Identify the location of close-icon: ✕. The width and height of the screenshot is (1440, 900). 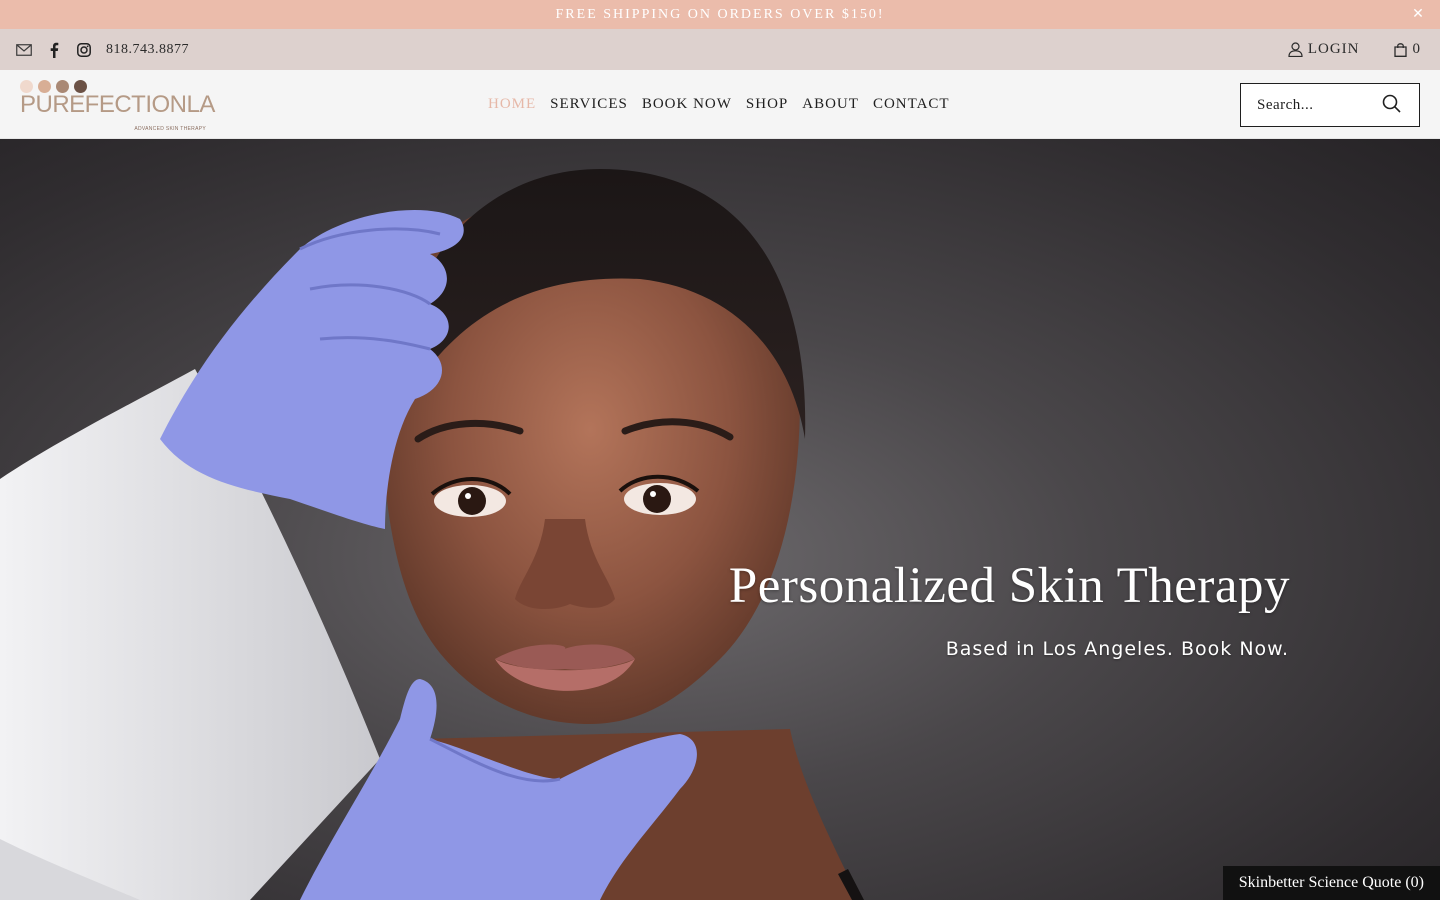
(1419, 14).